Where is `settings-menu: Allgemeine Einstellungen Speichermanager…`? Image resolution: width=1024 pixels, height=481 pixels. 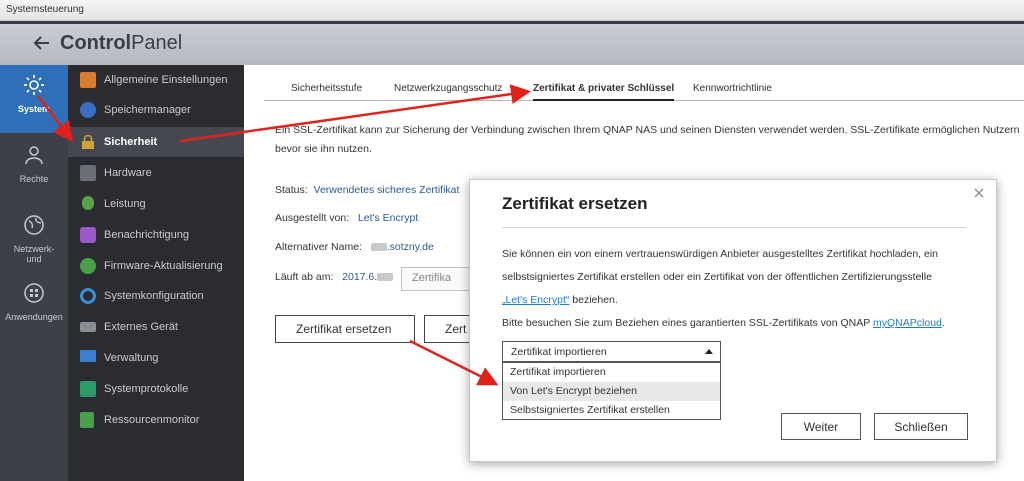
settings-menu: Allgemeine Einstellungen Speichermanager… is located at coordinates (156, 273).